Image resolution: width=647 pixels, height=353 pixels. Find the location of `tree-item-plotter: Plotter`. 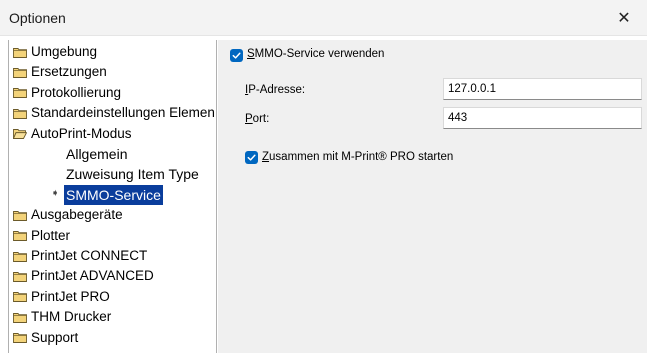

tree-item-plotter: Plotter is located at coordinates (41, 236).